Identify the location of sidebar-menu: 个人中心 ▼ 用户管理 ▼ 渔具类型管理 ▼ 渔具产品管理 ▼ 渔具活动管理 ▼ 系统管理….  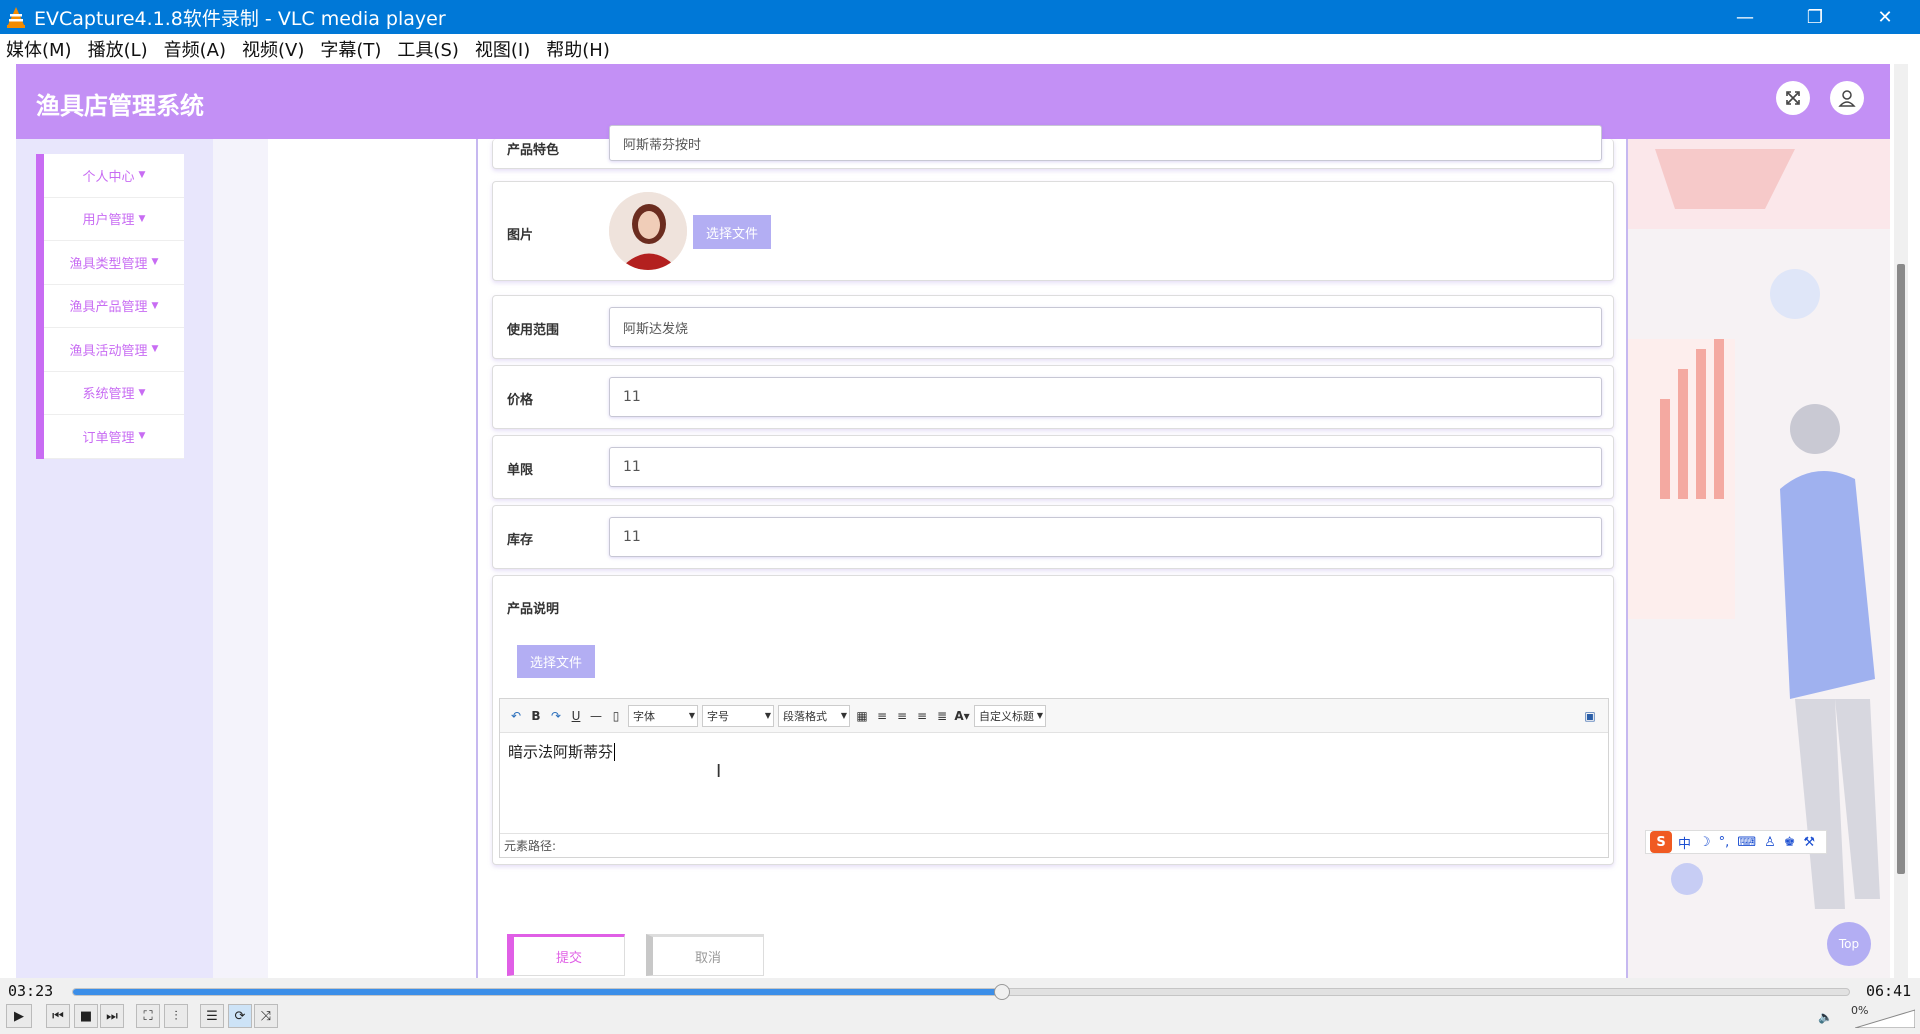
(110, 306).